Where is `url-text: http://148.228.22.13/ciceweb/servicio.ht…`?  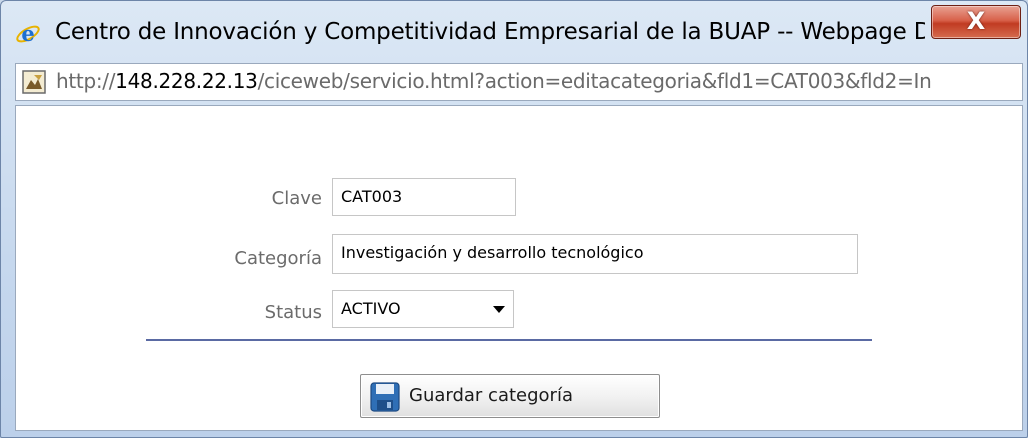 url-text: http://148.228.22.13/ciceweb/servicio.ht… is located at coordinates (536, 81).